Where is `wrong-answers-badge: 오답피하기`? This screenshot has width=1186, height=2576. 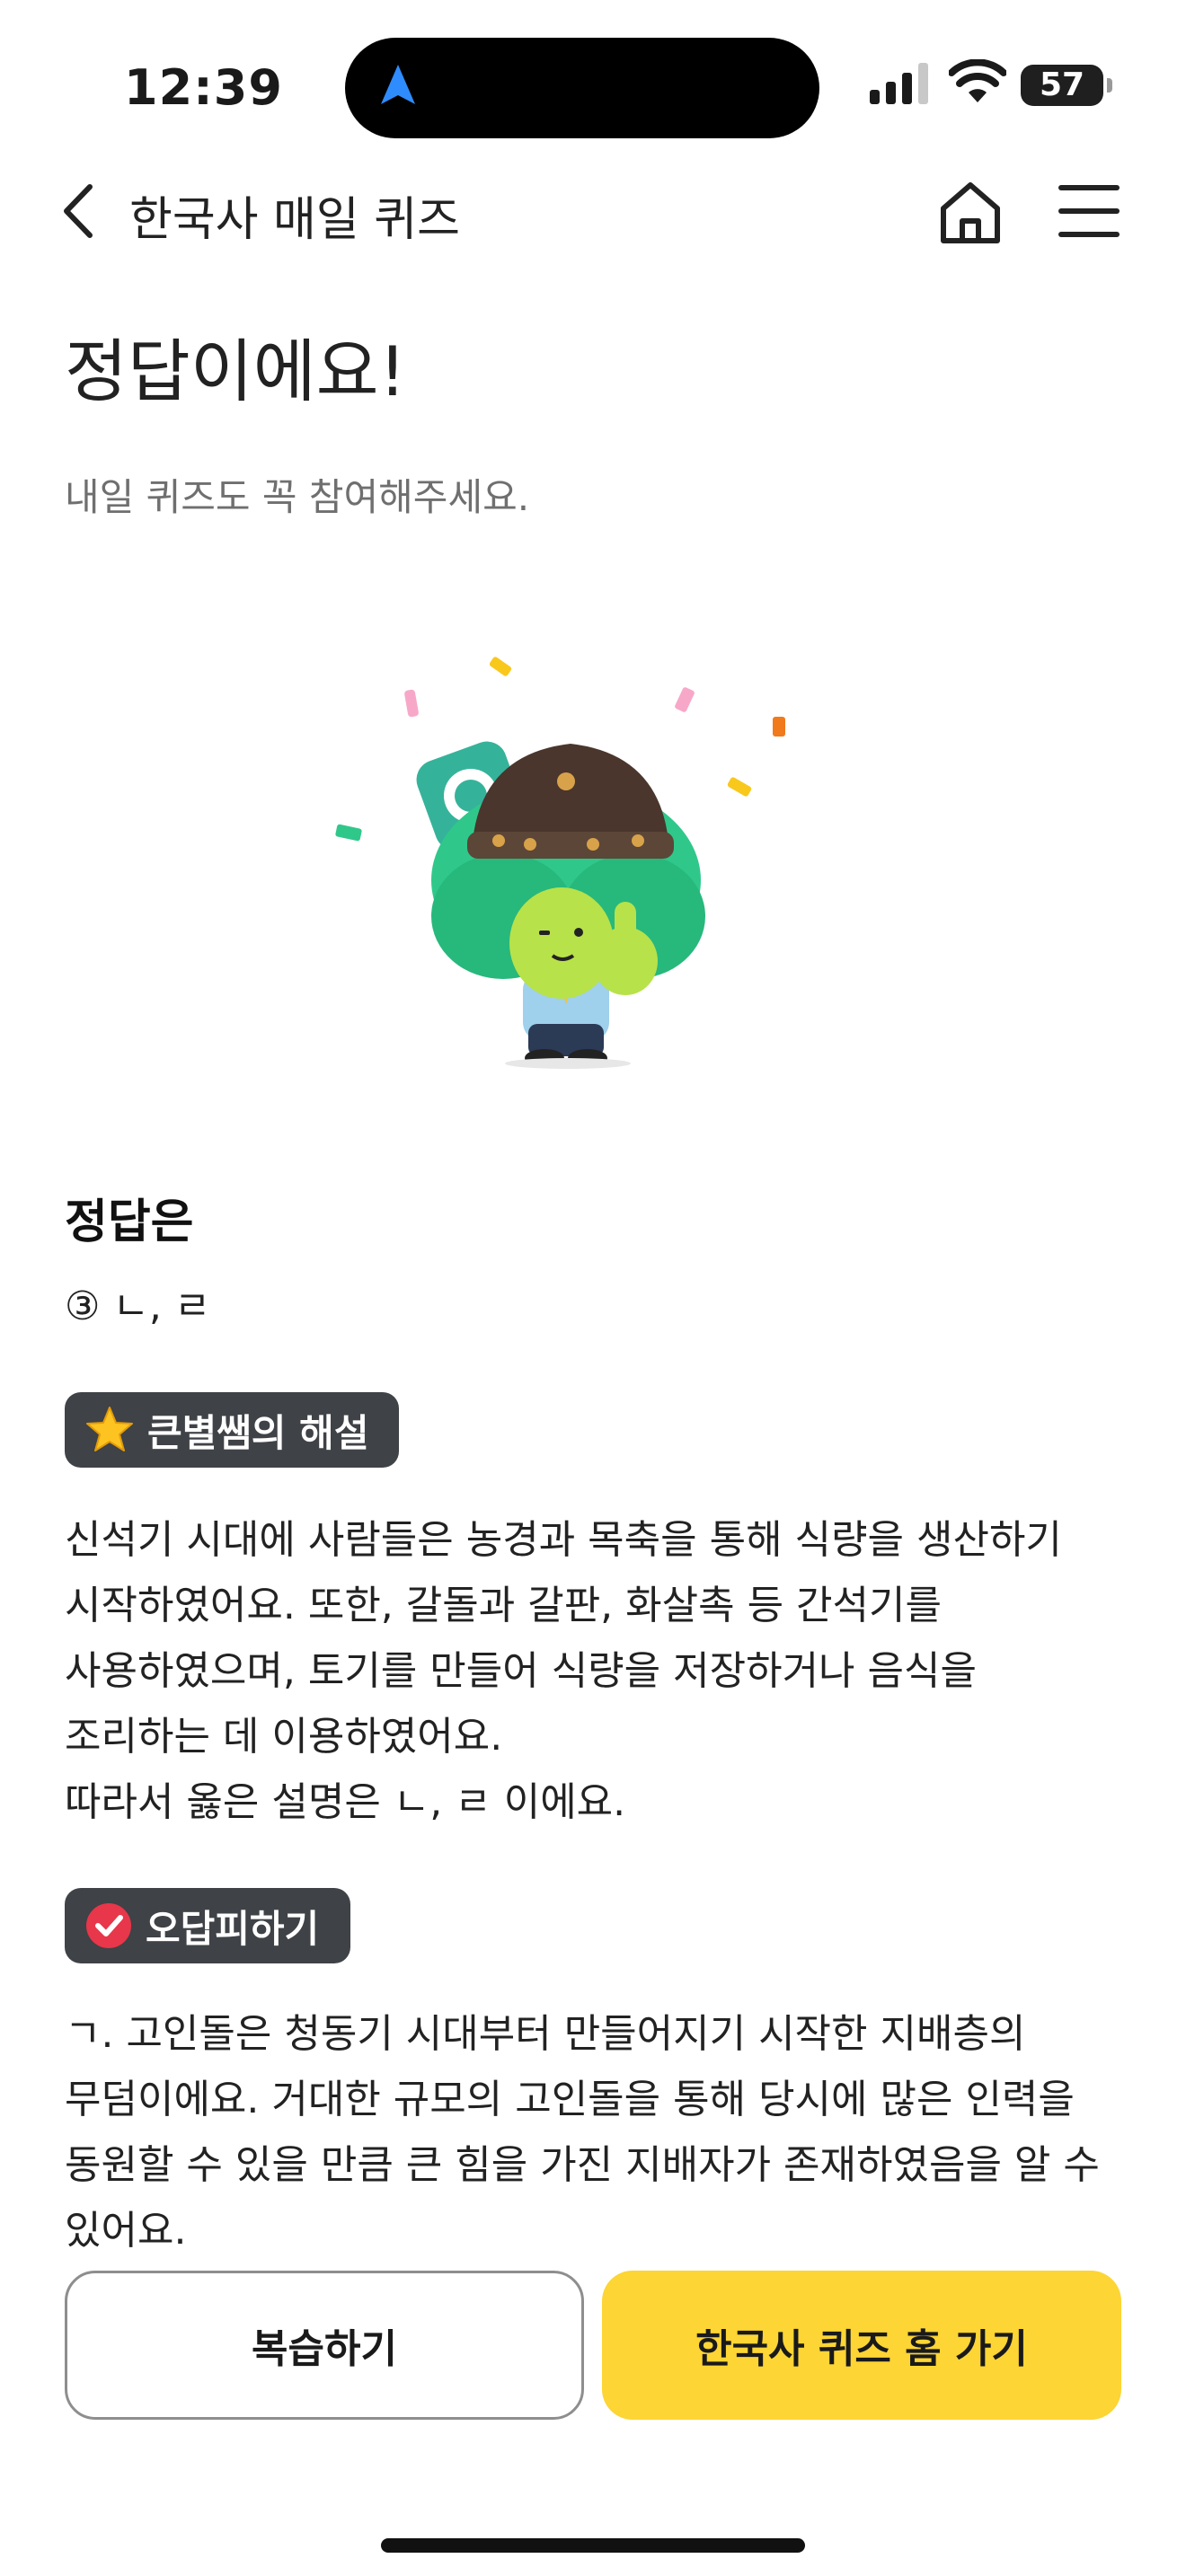
wrong-answers-badge: 오답피하기 is located at coordinates (207, 1925).